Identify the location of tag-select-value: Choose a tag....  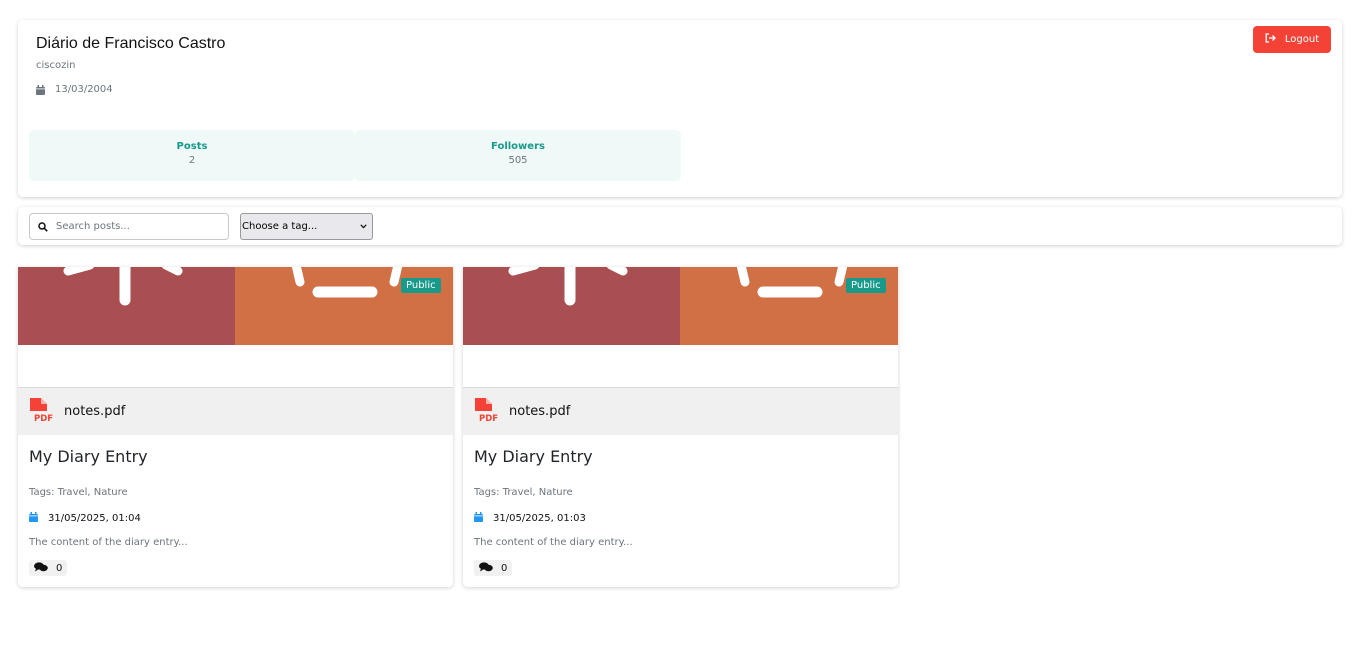
(280, 226).